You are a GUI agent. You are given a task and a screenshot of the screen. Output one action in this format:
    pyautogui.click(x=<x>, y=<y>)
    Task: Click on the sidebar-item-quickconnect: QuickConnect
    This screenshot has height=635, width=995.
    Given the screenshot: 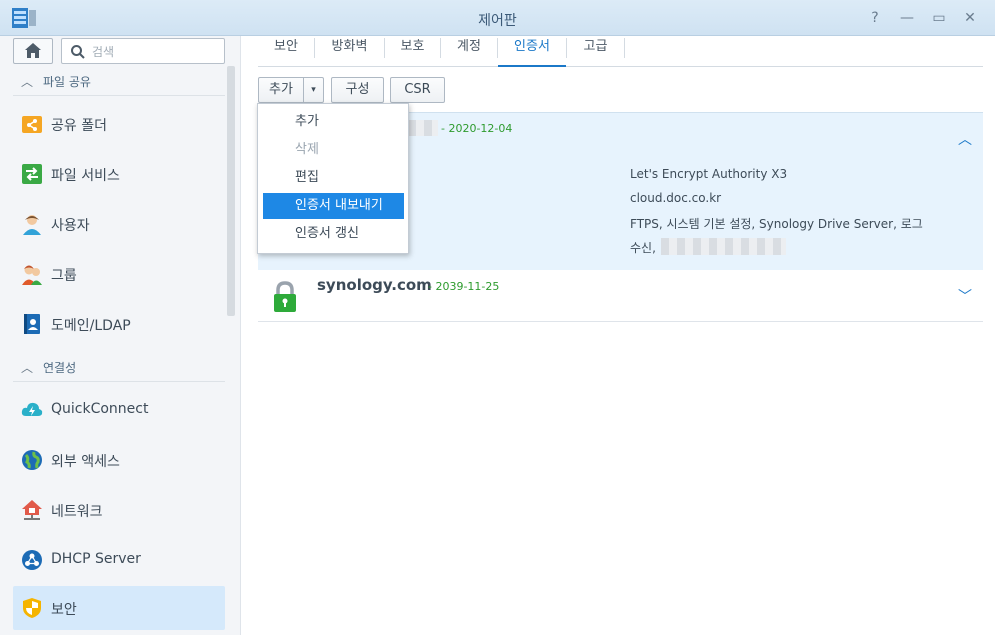 What is the action you would take?
    pyautogui.click(x=119, y=410)
    